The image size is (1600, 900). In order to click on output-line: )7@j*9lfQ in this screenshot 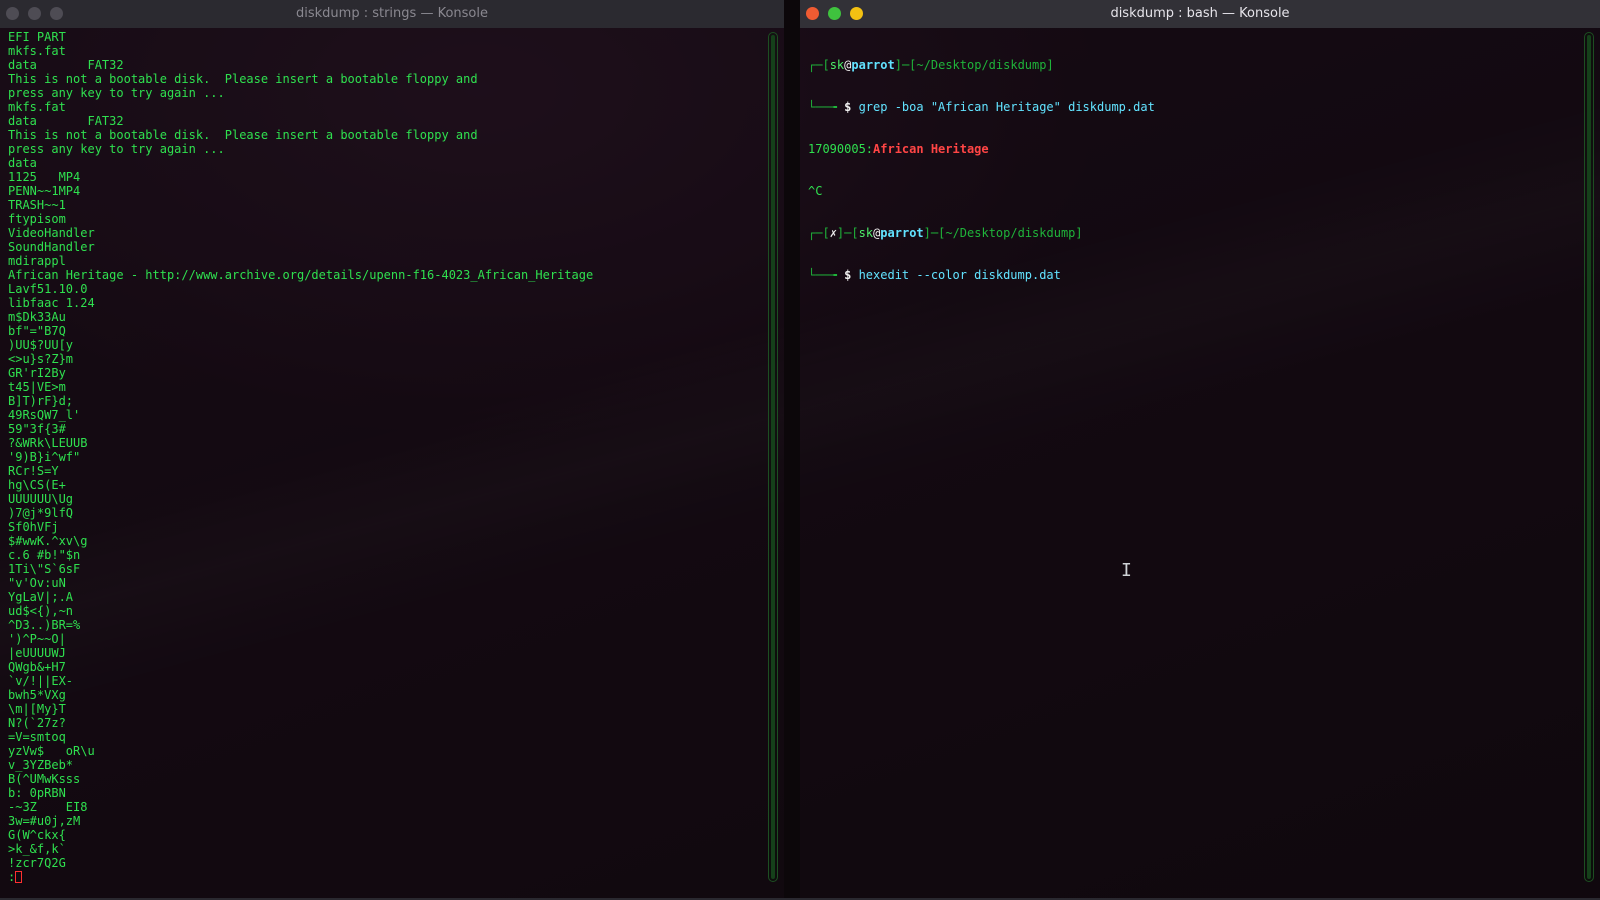, I will do `click(41, 513)`.